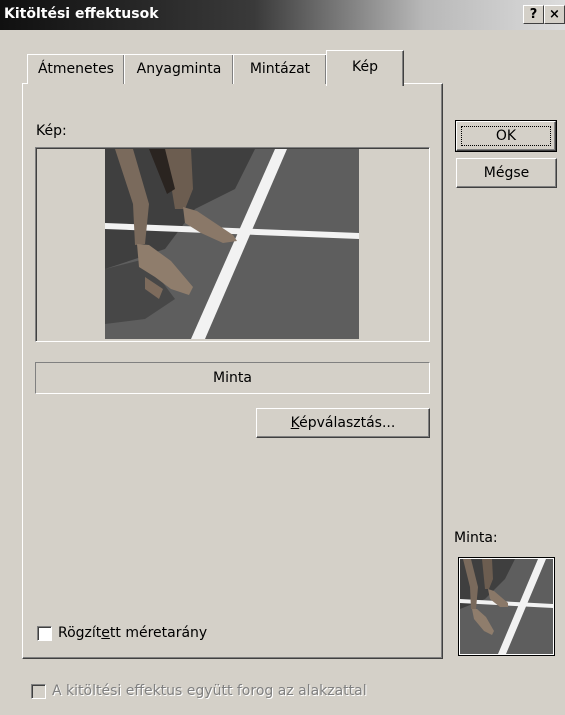 This screenshot has height=715, width=565. I want to click on tab-picture: Kép, so click(365, 68).